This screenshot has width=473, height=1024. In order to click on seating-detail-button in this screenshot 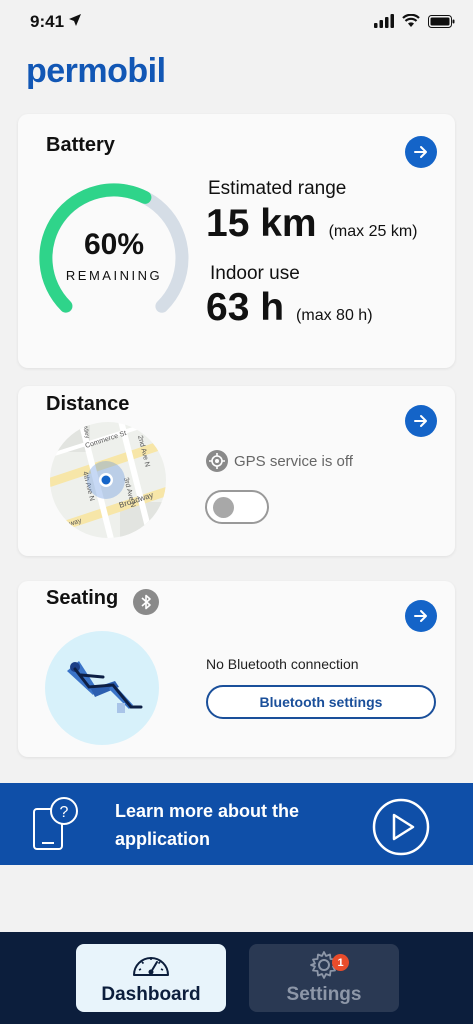, I will do `click(421, 616)`.